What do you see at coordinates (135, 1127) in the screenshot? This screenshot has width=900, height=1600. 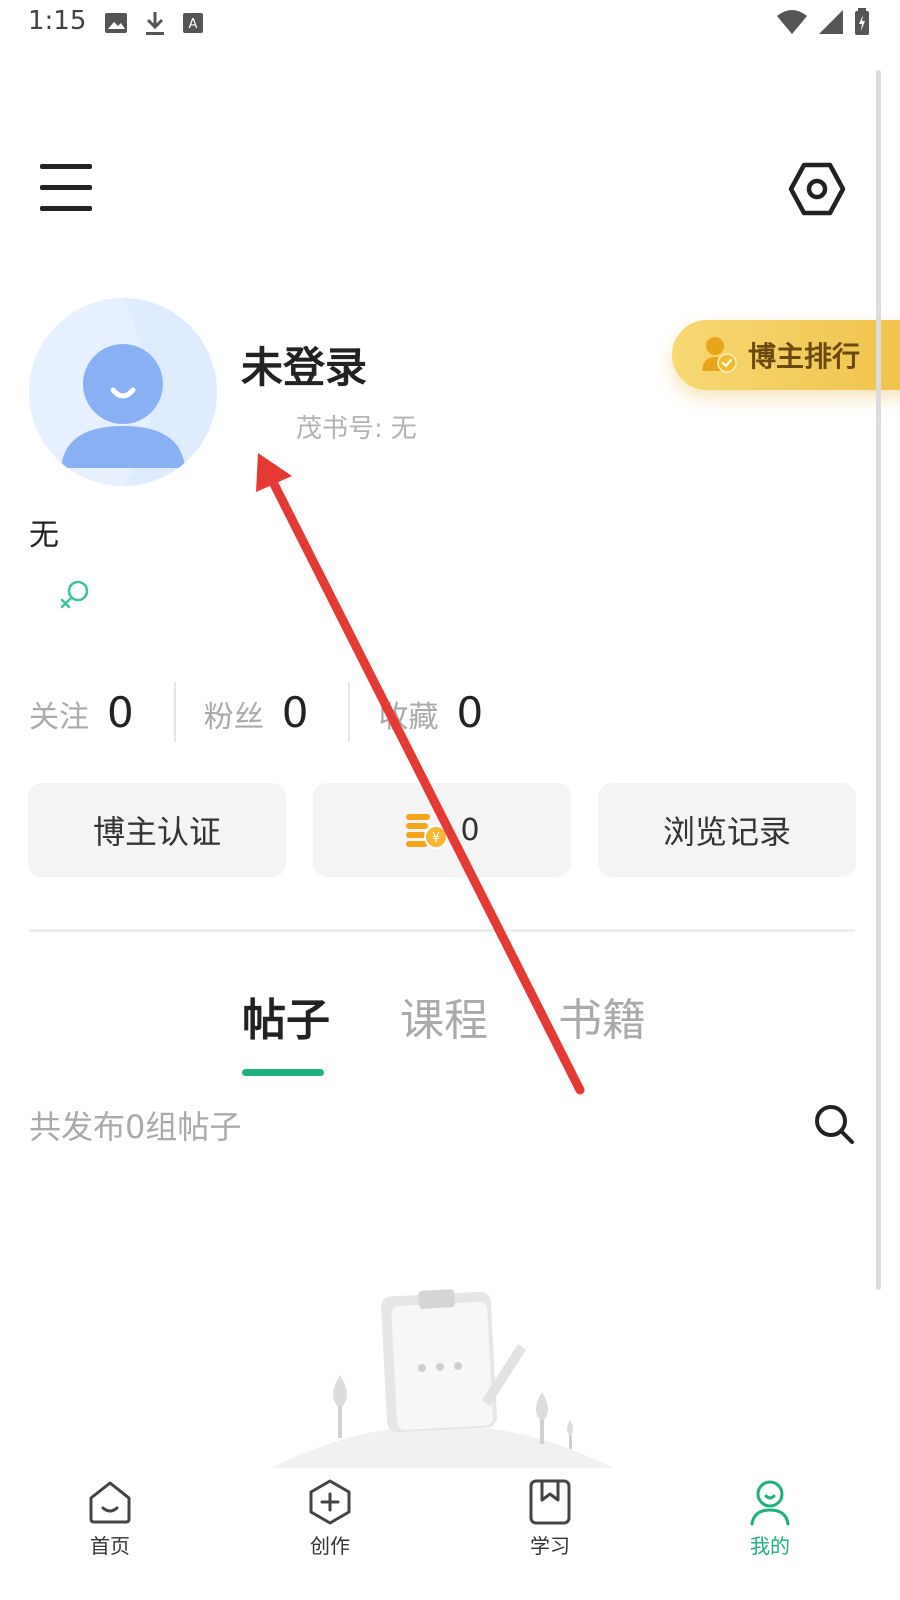 I see `post-count-text: 共发布0组帖子` at bounding box center [135, 1127].